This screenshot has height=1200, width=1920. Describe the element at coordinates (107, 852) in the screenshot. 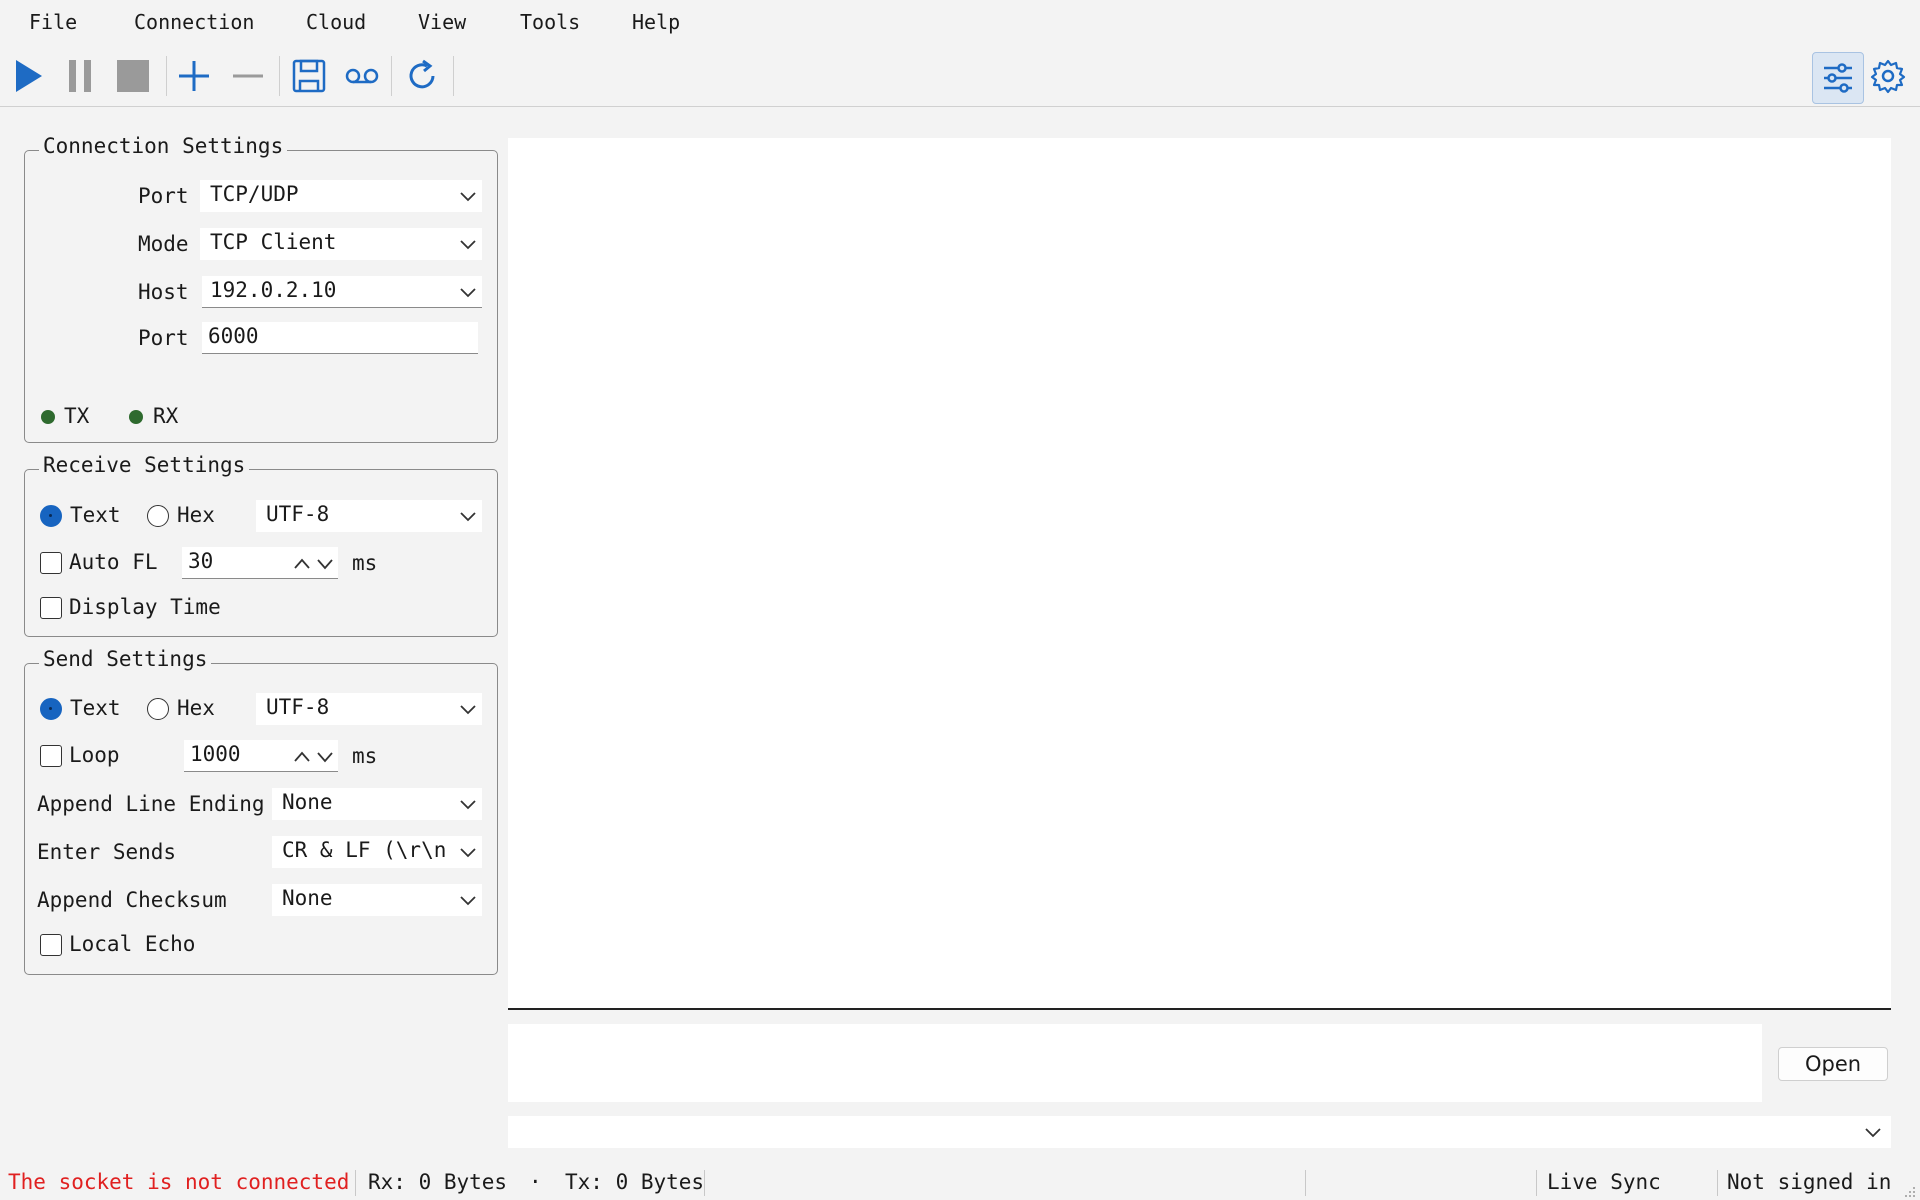

I see `enter-sends-label: Enter Sends` at that location.